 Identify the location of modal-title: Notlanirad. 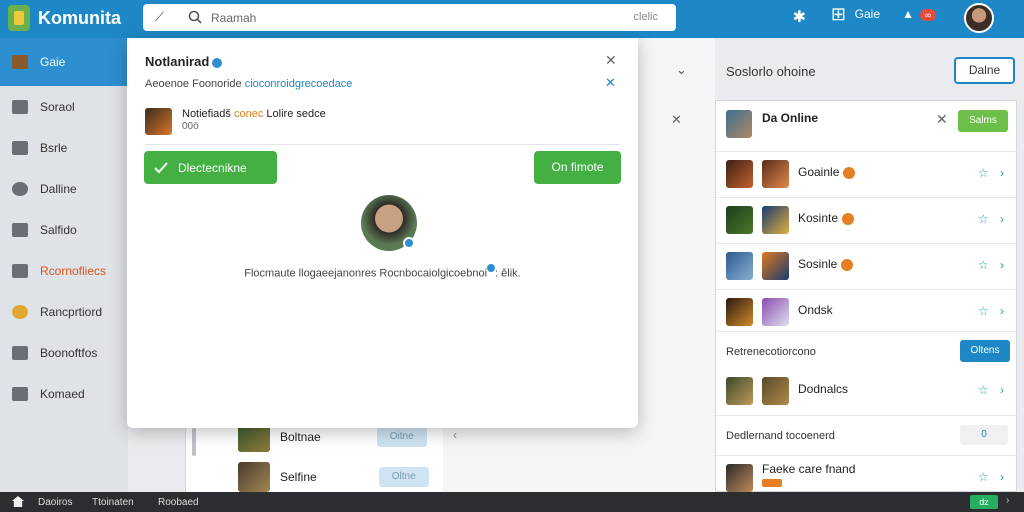
(184, 61).